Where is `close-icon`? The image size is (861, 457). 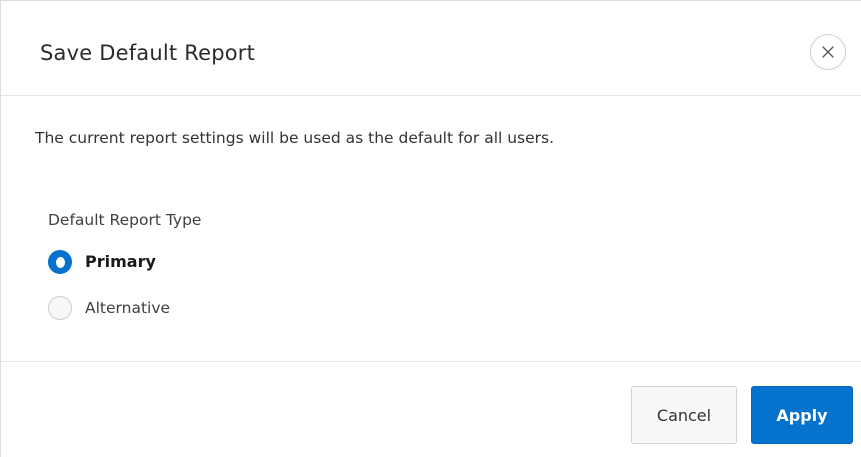
close-icon is located at coordinates (828, 52).